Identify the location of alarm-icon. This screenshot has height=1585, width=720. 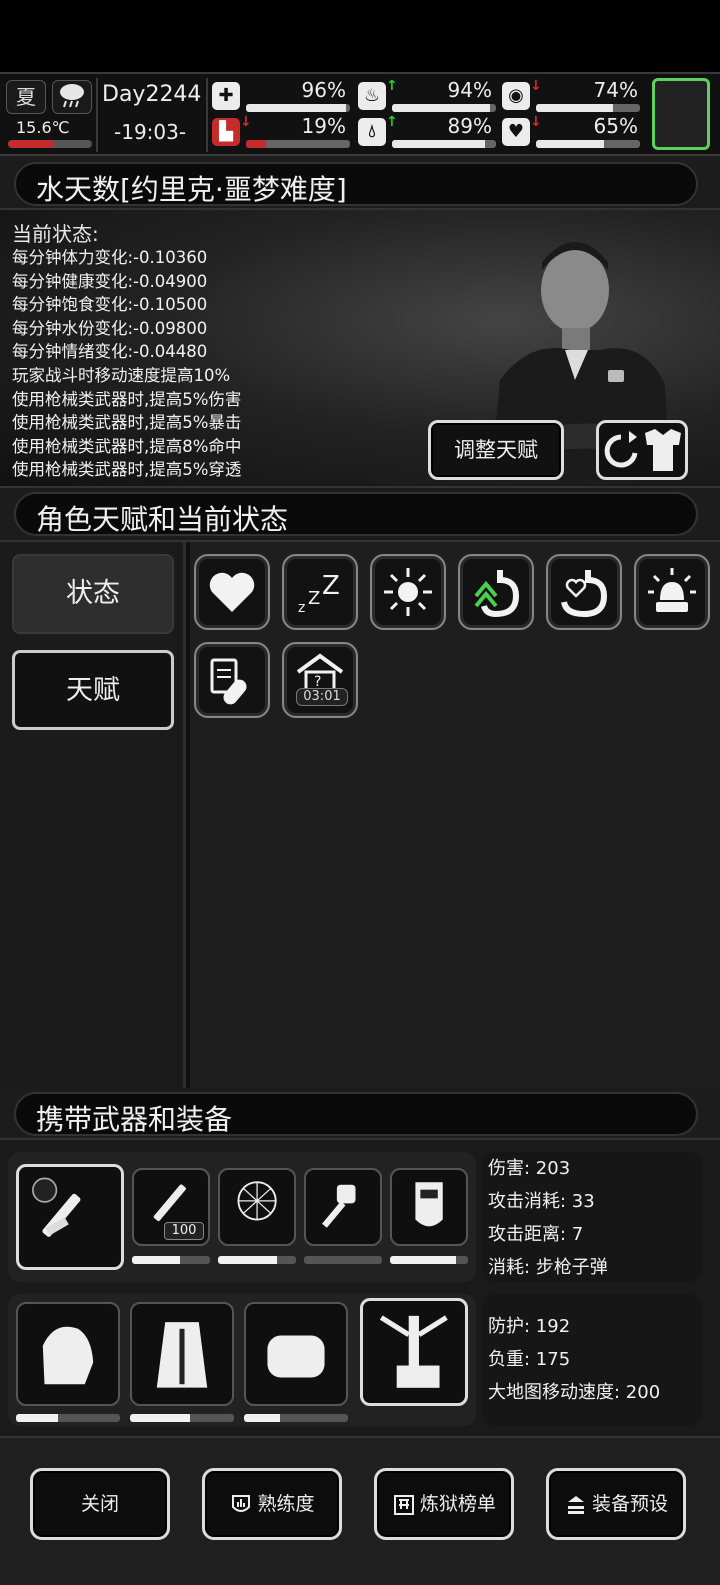
(672, 592).